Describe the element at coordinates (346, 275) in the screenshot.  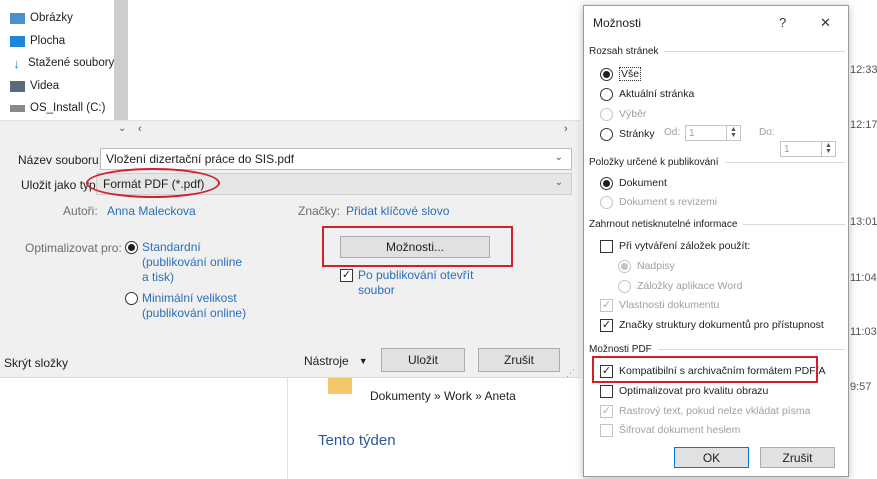
I see `checkbox-open-after-publish: ✓` at that location.